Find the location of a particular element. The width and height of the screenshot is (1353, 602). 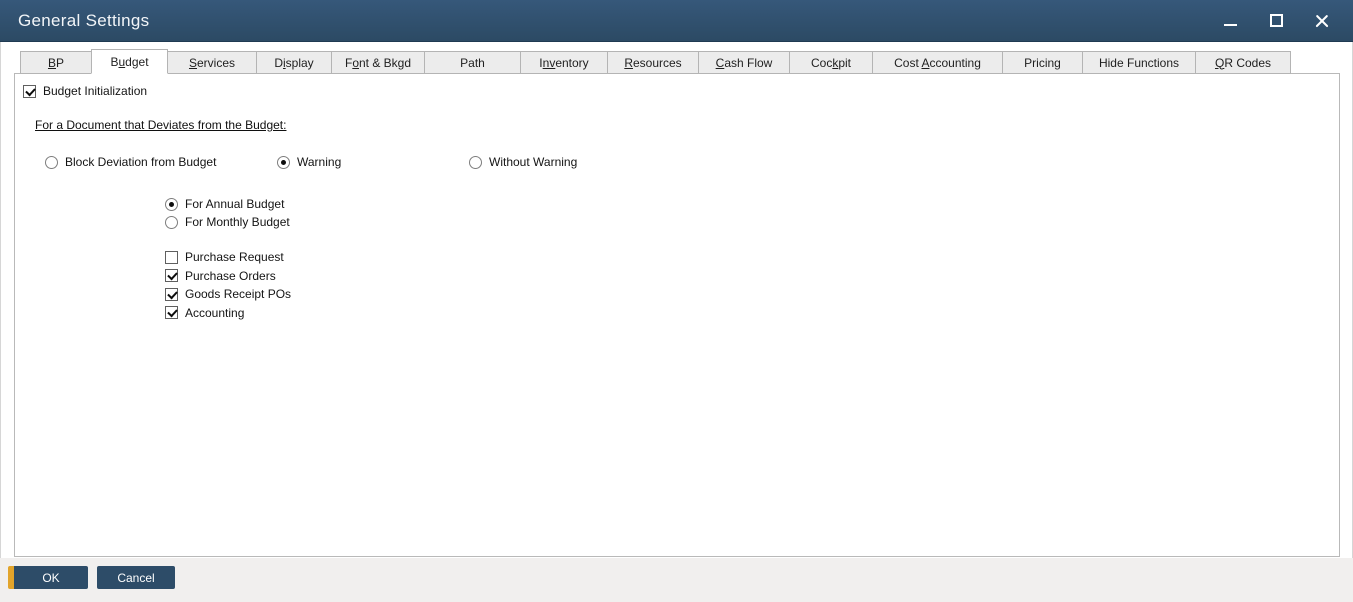

tab-font-bkgd: Font & Bkgd is located at coordinates (378, 62).